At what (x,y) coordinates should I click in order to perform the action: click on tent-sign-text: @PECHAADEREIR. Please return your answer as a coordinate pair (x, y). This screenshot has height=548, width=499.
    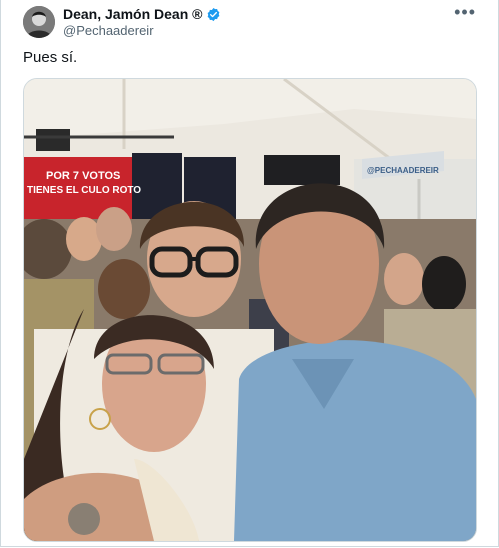
    Looking at the image, I should click on (403, 170).